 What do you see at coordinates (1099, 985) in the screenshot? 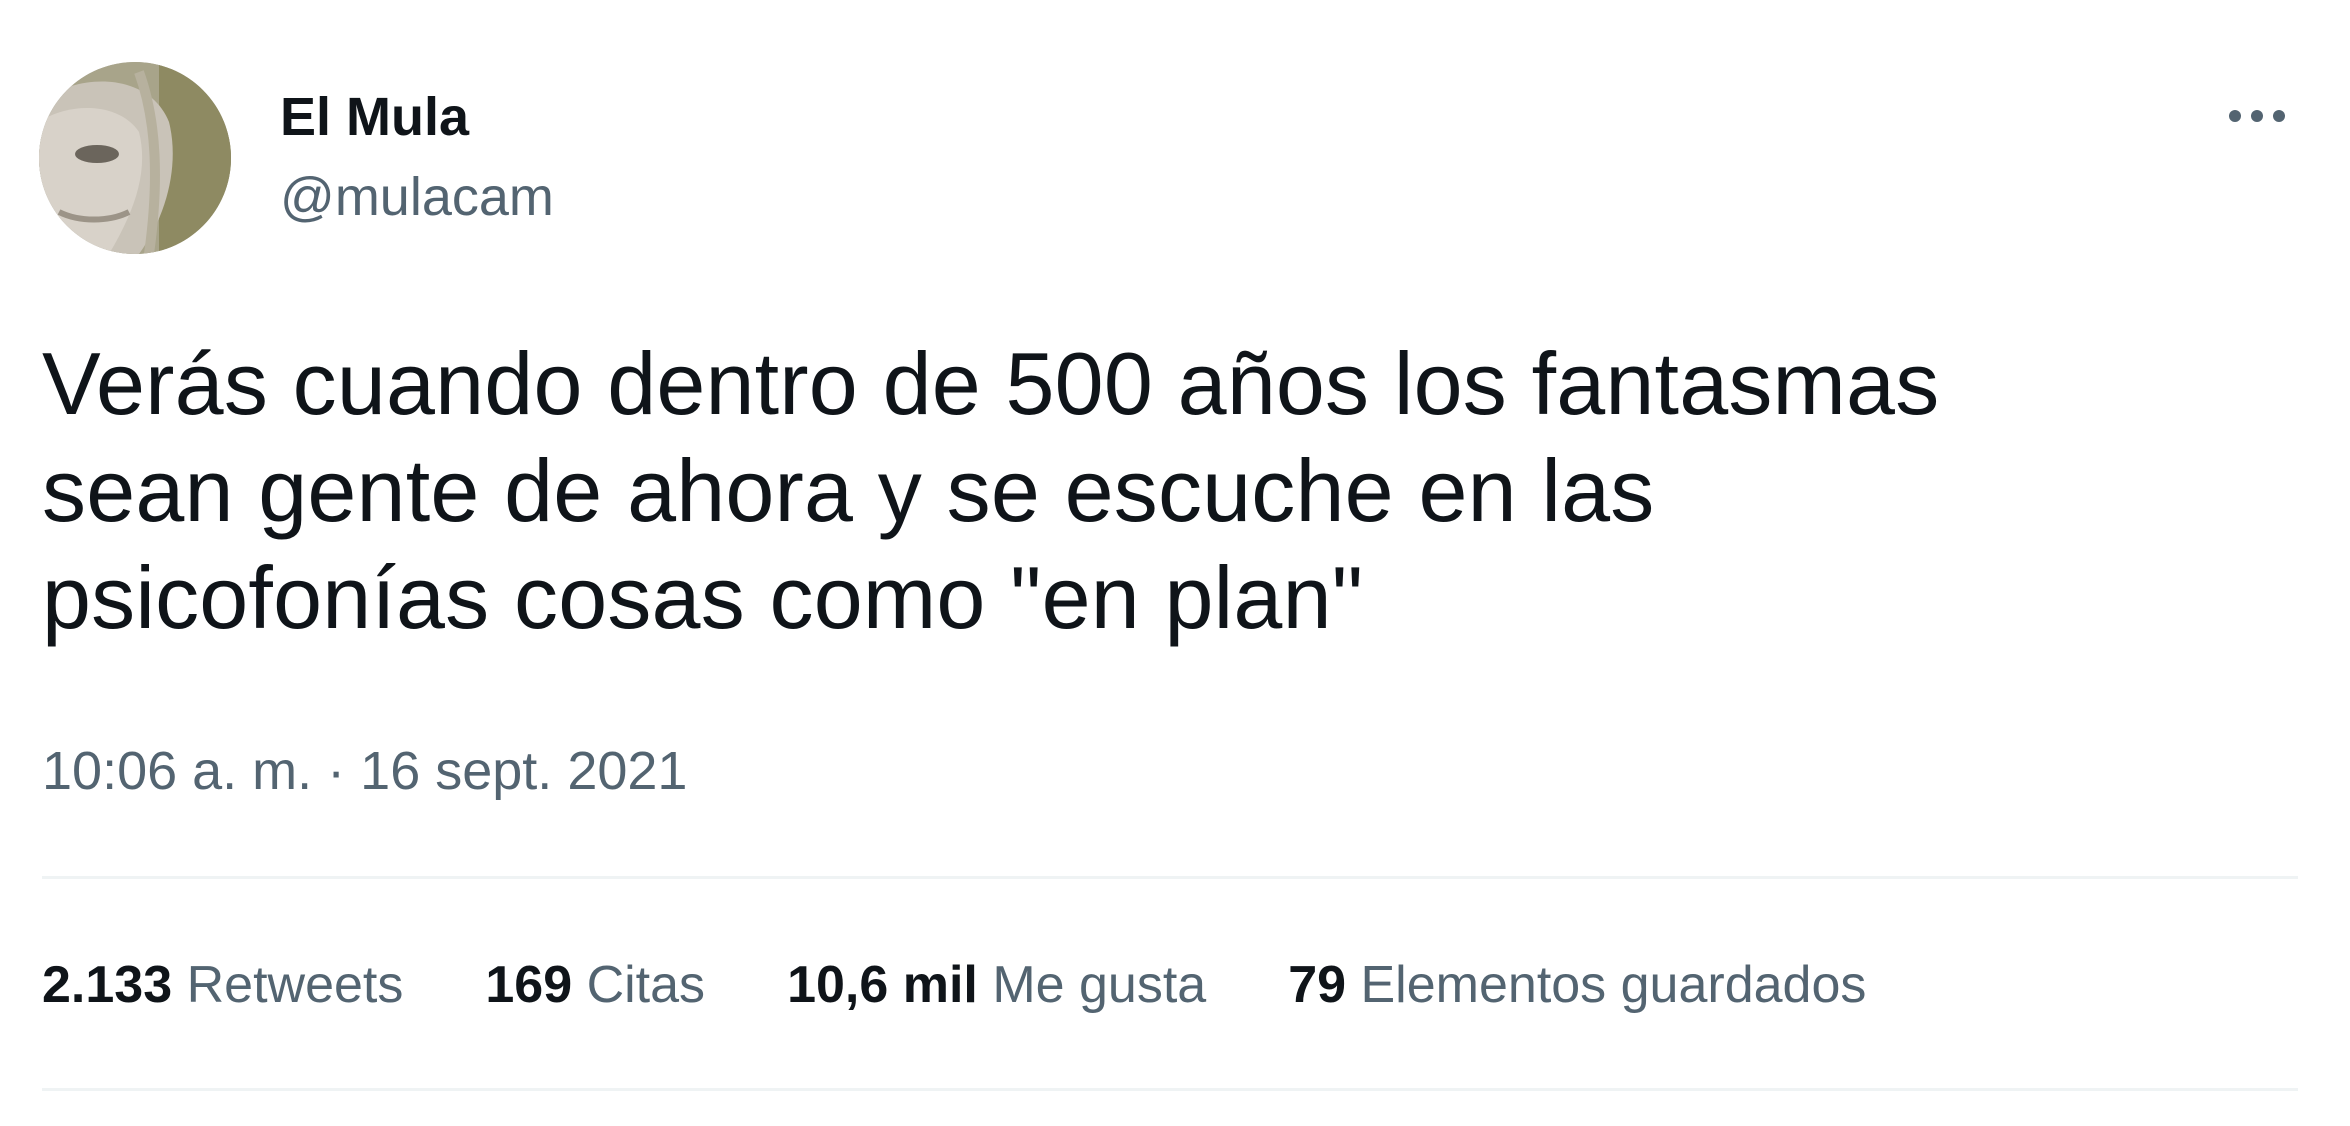
I see `stat-likes-label: Me gusta` at bounding box center [1099, 985].